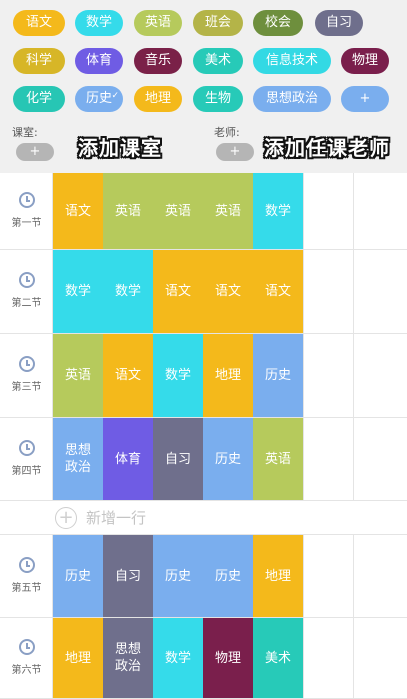 The height and width of the screenshot is (699, 407). What do you see at coordinates (128, 459) in the screenshot?
I see `timetable-cell: 体育` at bounding box center [128, 459].